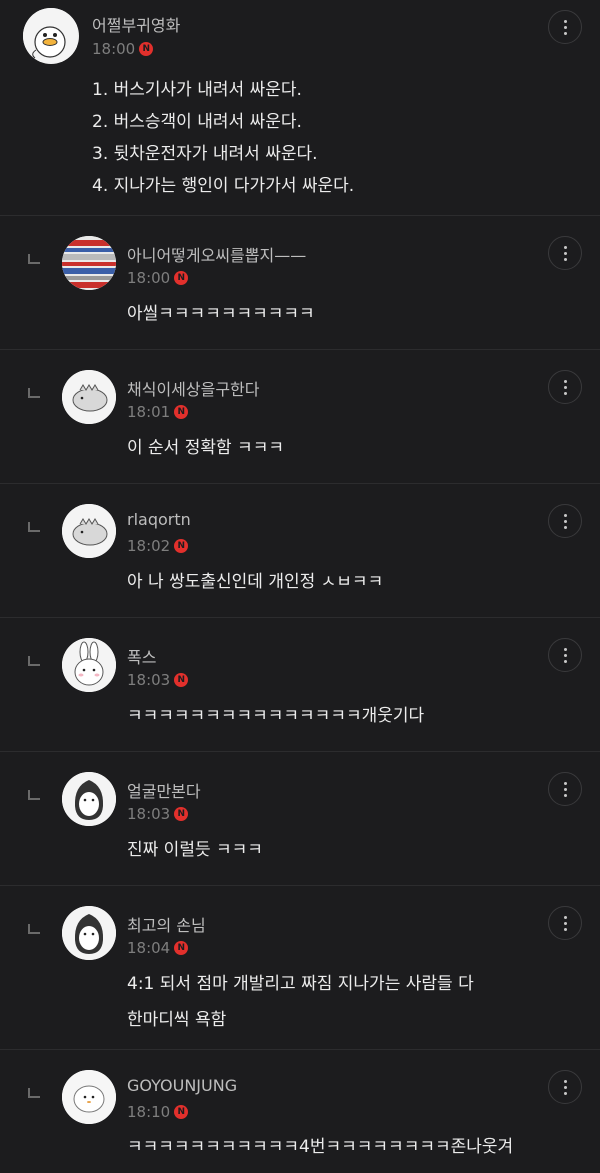 This screenshot has height=1173, width=600. Describe the element at coordinates (276, 716) in the screenshot. I see `comment-text: ㅋㅋㅋㅋㅋㅋㅋㅋㅋㅋㅋㅋㅋㅋㅋ개웃기다` at that location.